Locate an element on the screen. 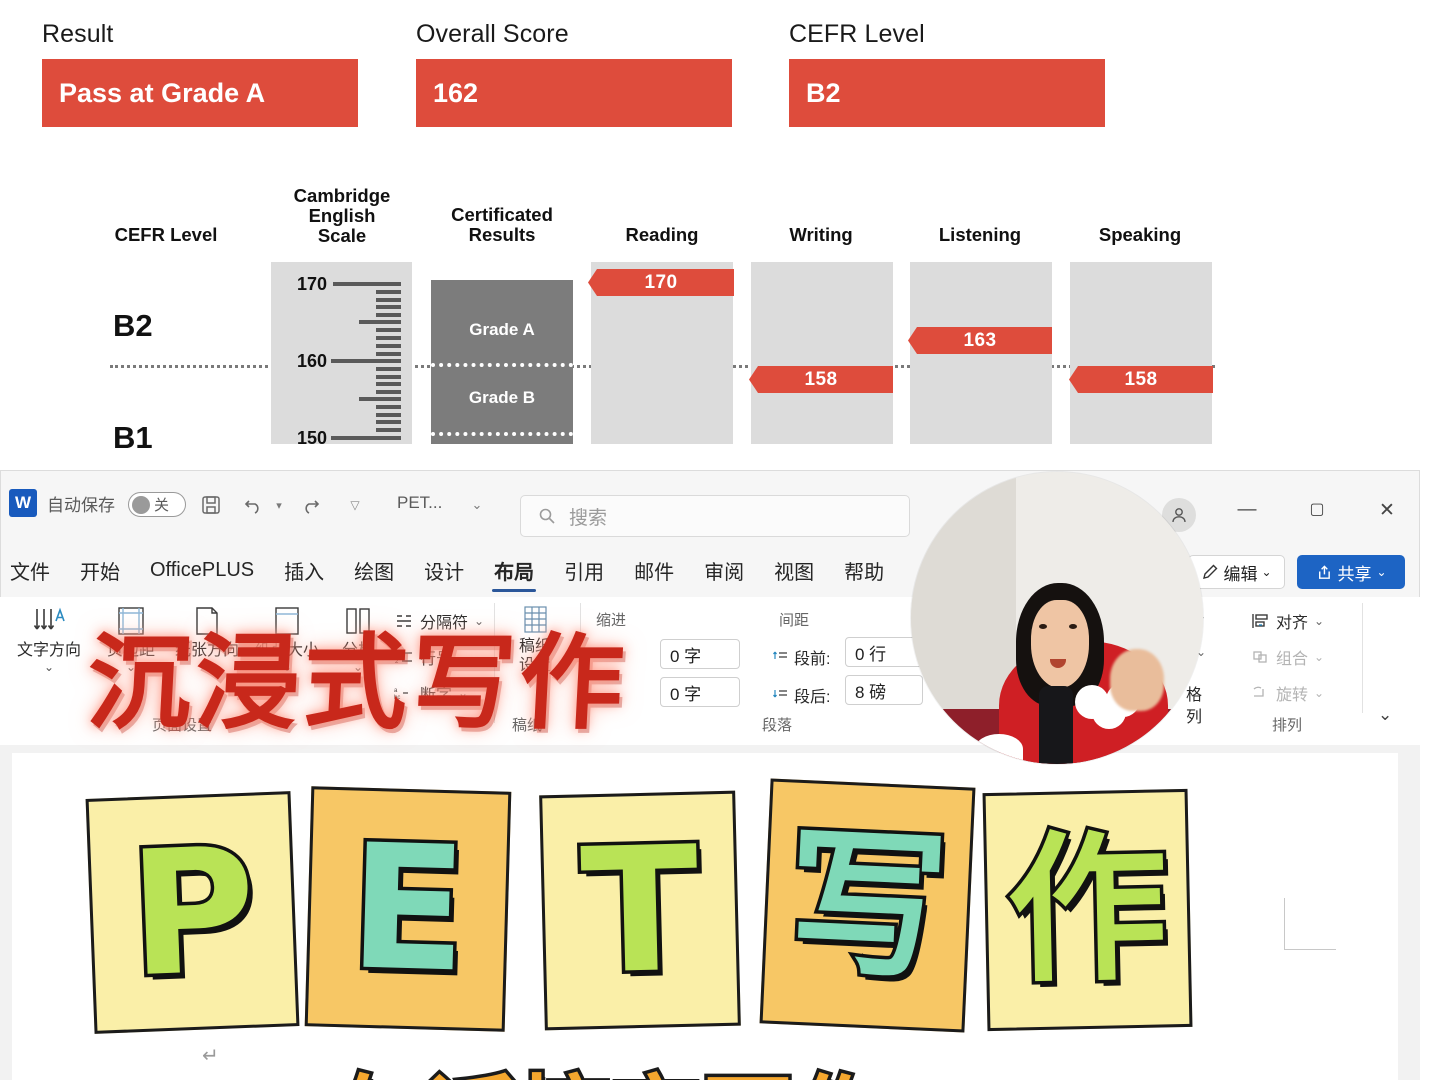 The image size is (1443, 1080). undo-icon is located at coordinates (253, 505).